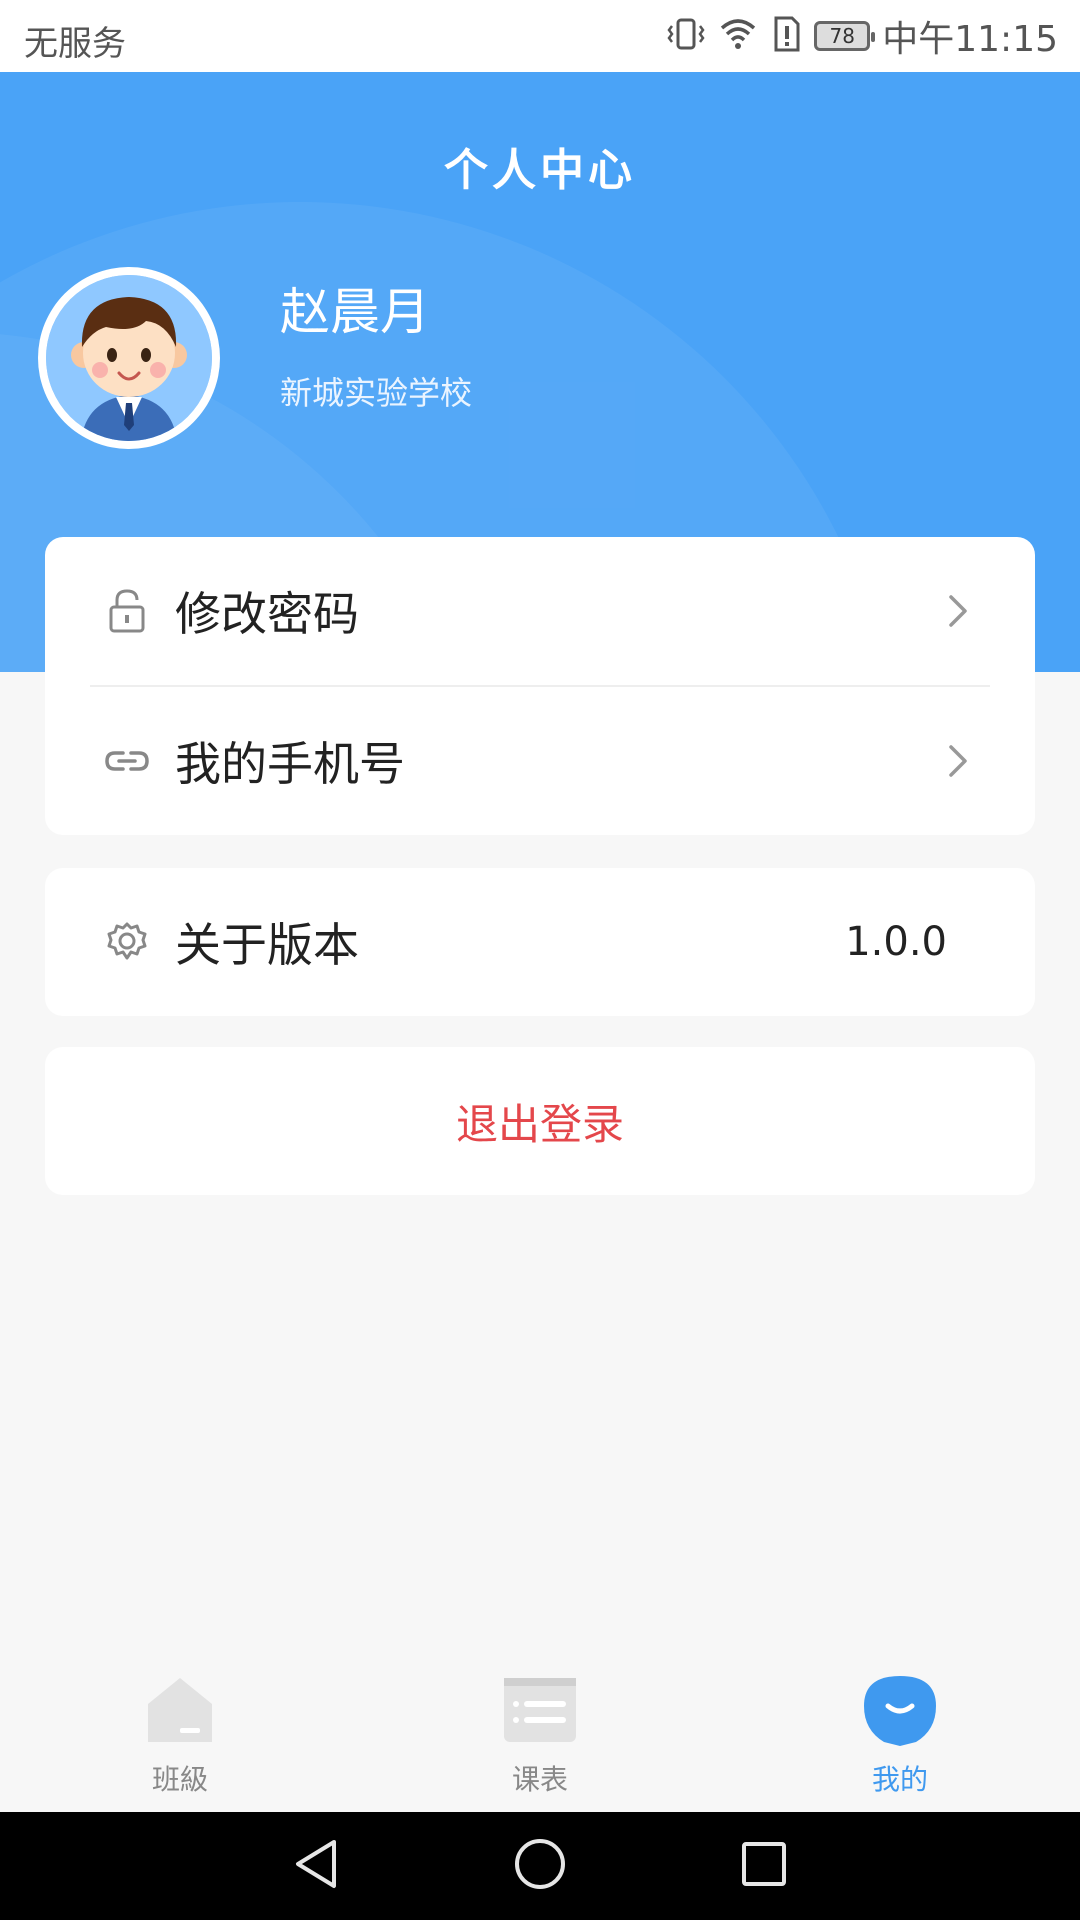  Describe the element at coordinates (686, 36) in the screenshot. I see `vibrate-icon` at that location.